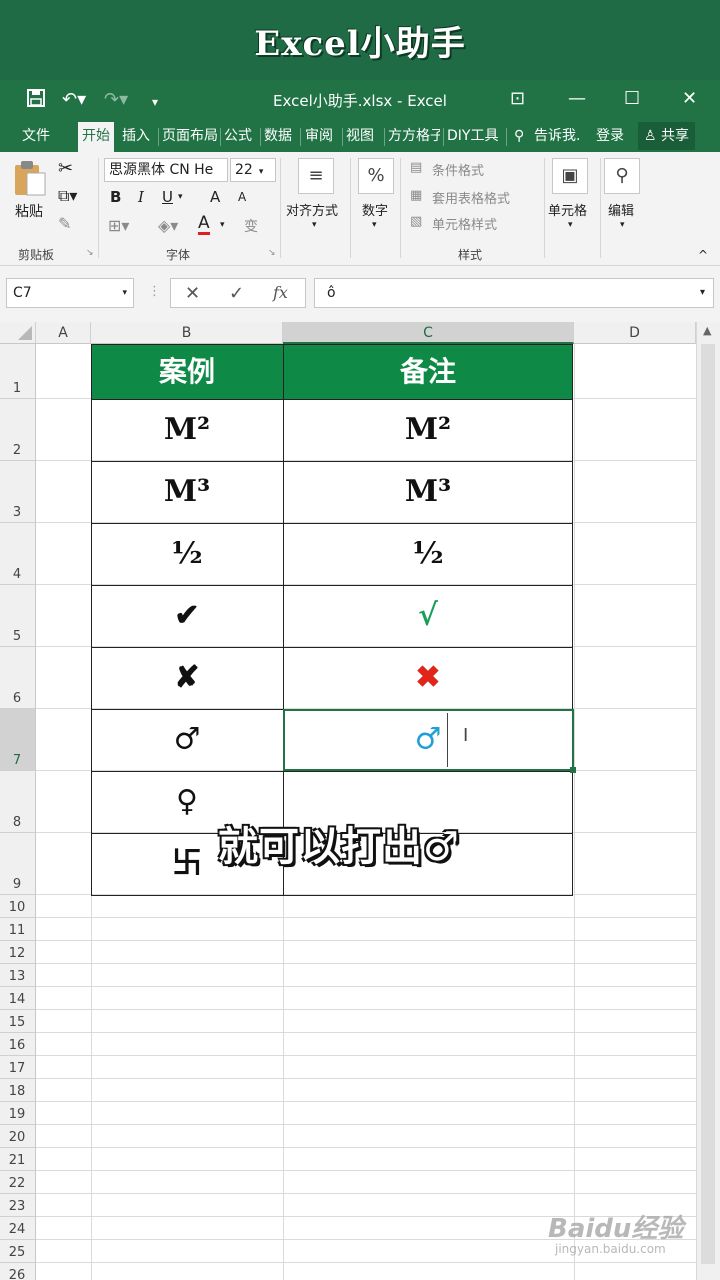 Image resolution: width=720 pixels, height=1280 pixels. What do you see at coordinates (471, 197) in the screenshot?
I see `table-format-button: 套用表格格式` at bounding box center [471, 197].